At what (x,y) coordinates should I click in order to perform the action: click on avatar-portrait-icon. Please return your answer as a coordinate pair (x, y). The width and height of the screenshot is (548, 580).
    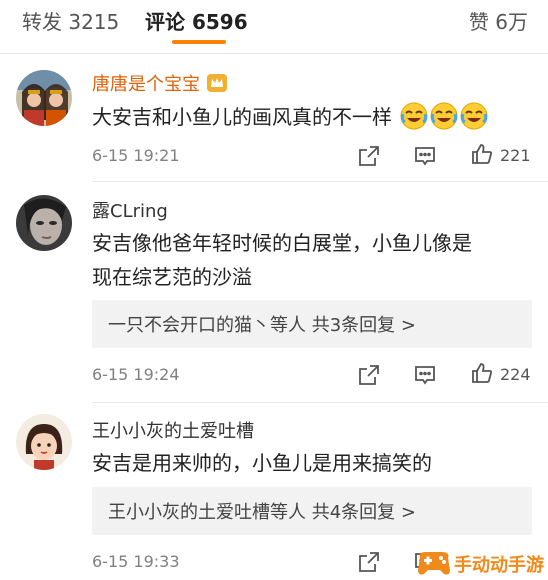
    Looking at the image, I should click on (44, 223).